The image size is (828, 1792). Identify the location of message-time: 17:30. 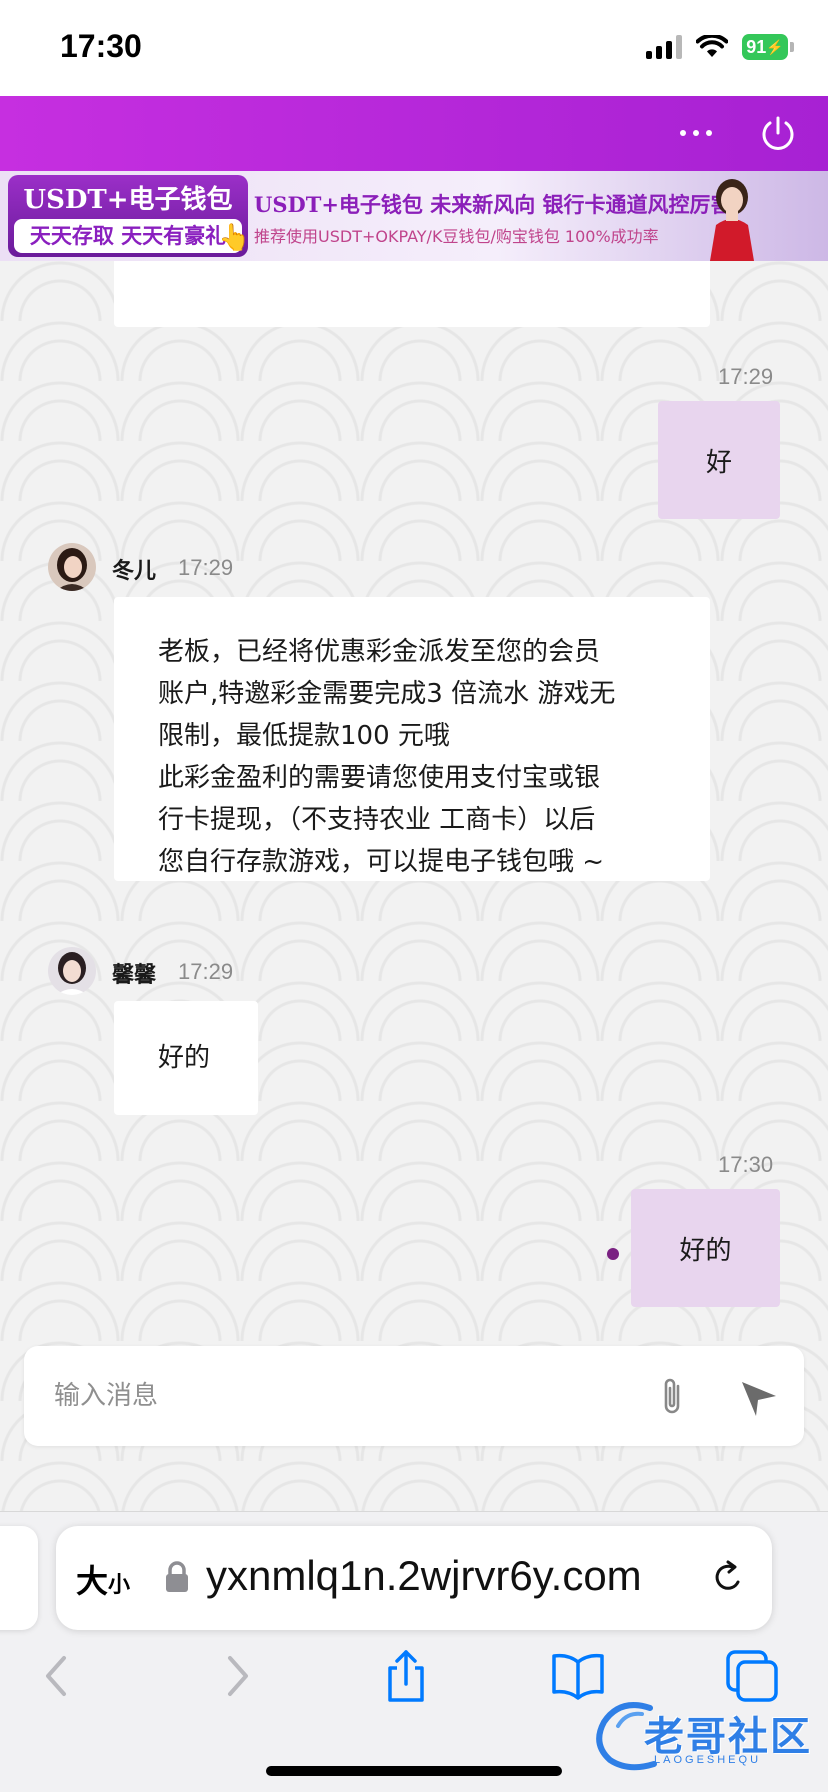
(746, 1164).